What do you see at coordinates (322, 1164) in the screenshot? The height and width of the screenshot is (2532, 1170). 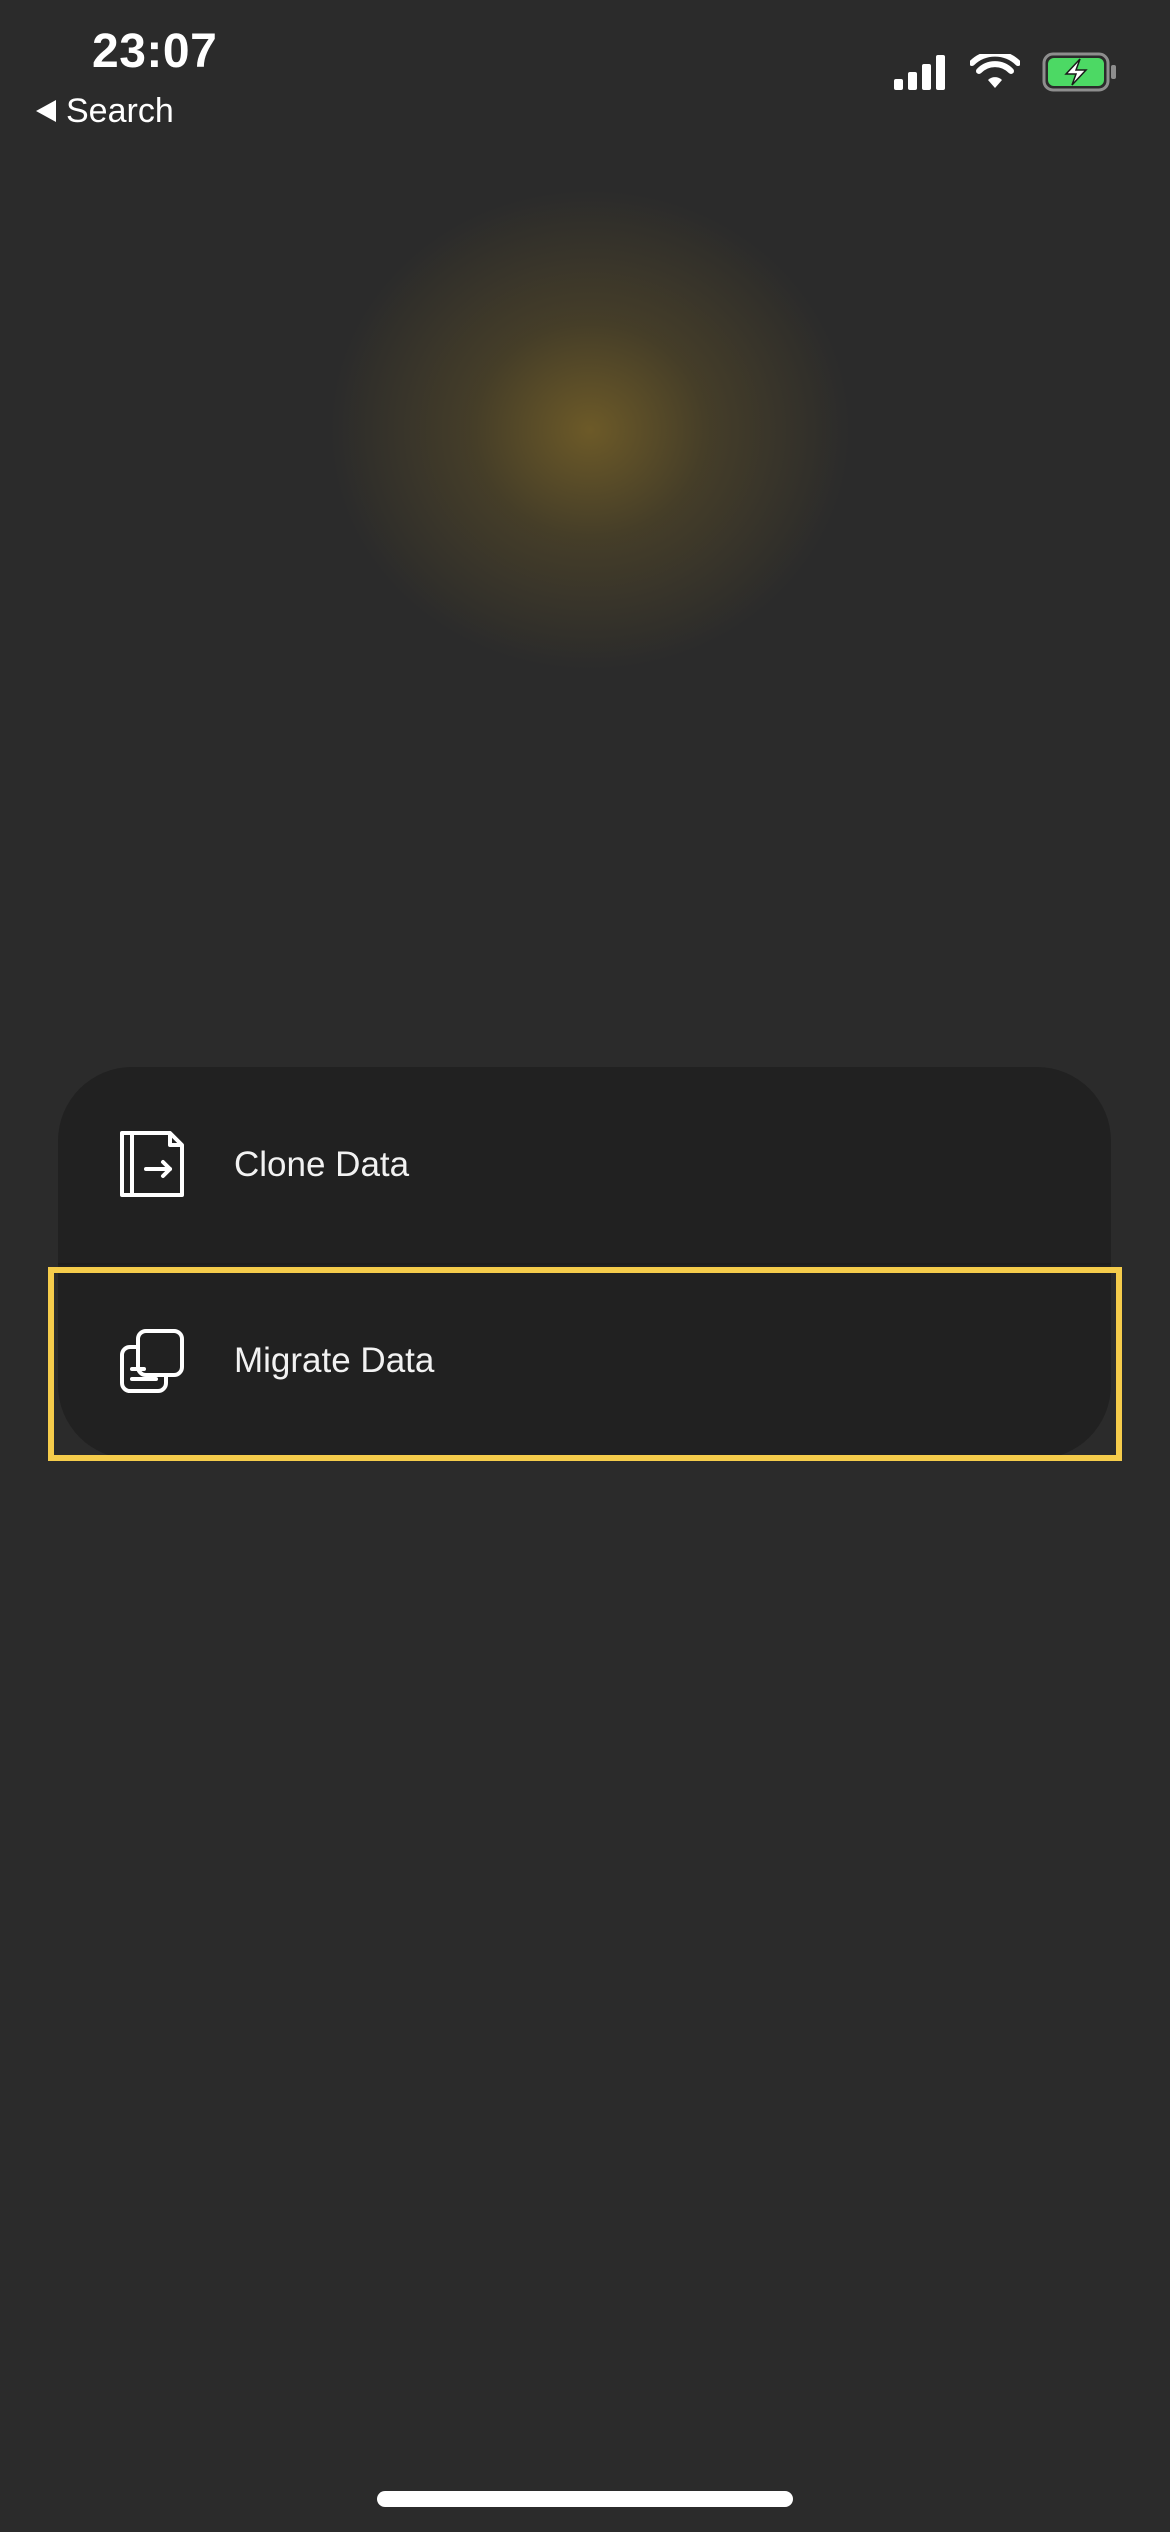 I see `menu-item-clone-data-label: Clone Data` at bounding box center [322, 1164].